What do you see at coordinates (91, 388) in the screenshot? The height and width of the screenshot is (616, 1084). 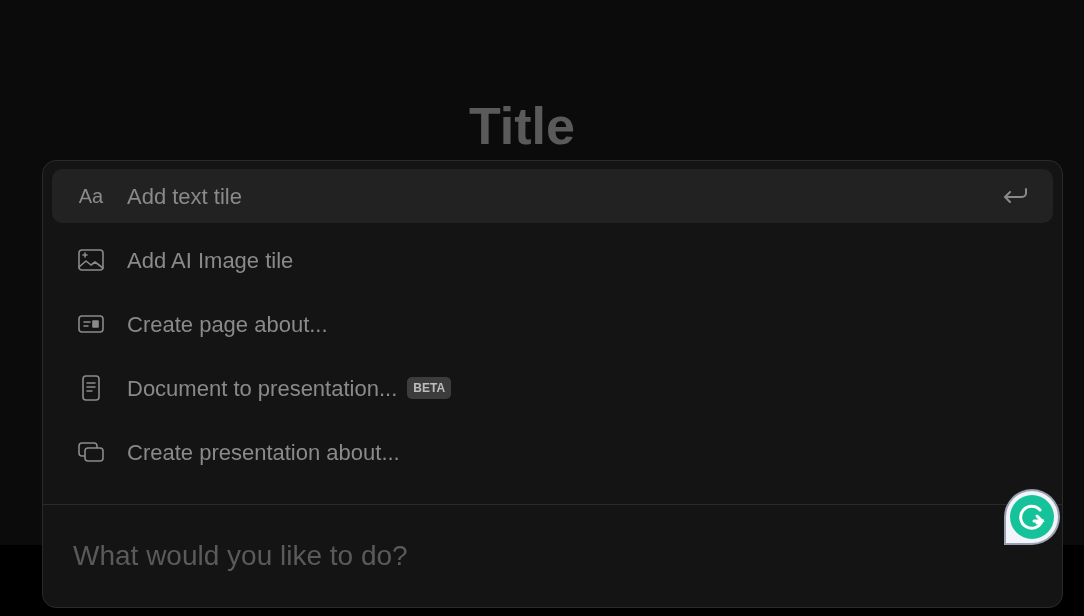 I see `document-icon` at bounding box center [91, 388].